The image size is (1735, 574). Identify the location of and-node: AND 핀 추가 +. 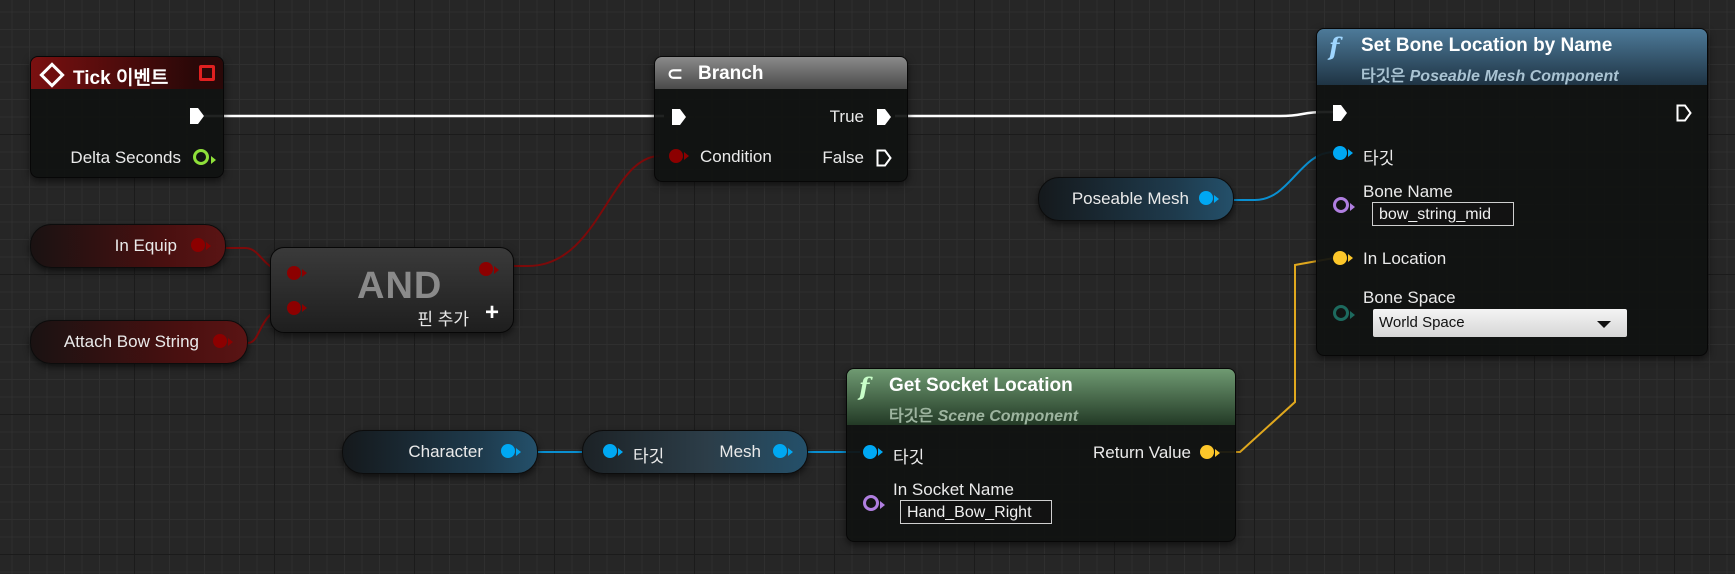
(392, 290).